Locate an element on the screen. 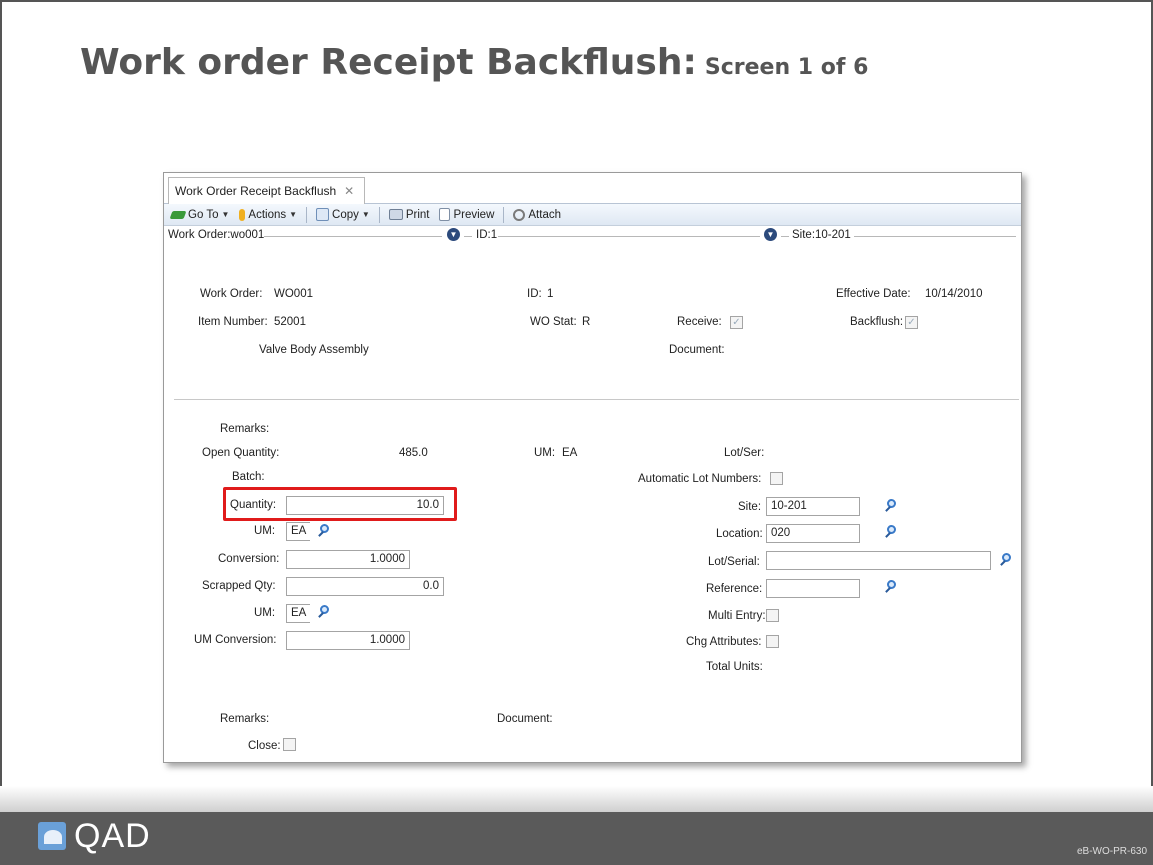 This screenshot has height=865, width=1153. lightning-icon is located at coordinates (242, 214).